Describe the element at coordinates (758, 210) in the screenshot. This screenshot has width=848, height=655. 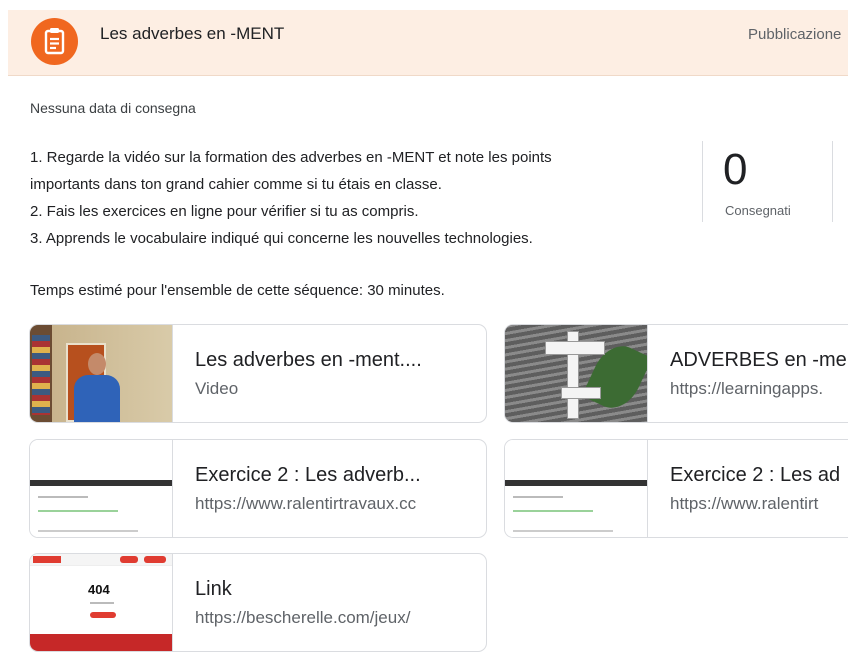
I see `turned-in-label: Consegnati` at that location.